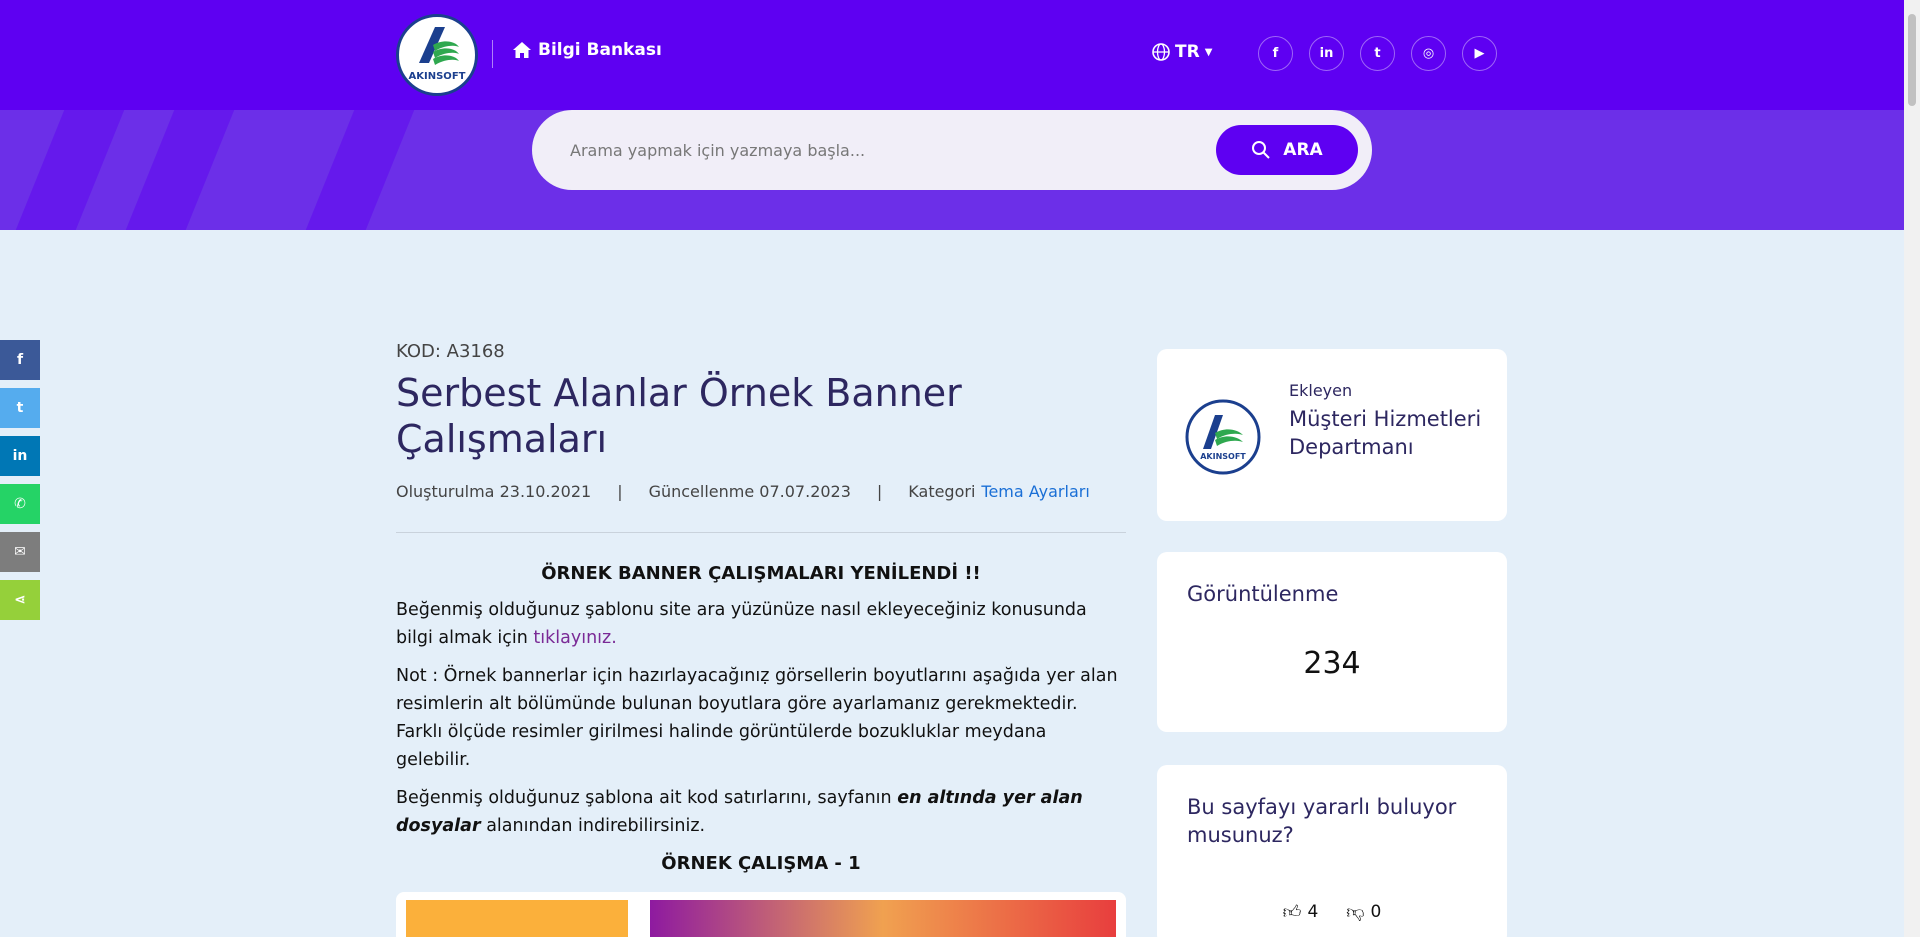  I want to click on views-count: 234, so click(1332, 663).